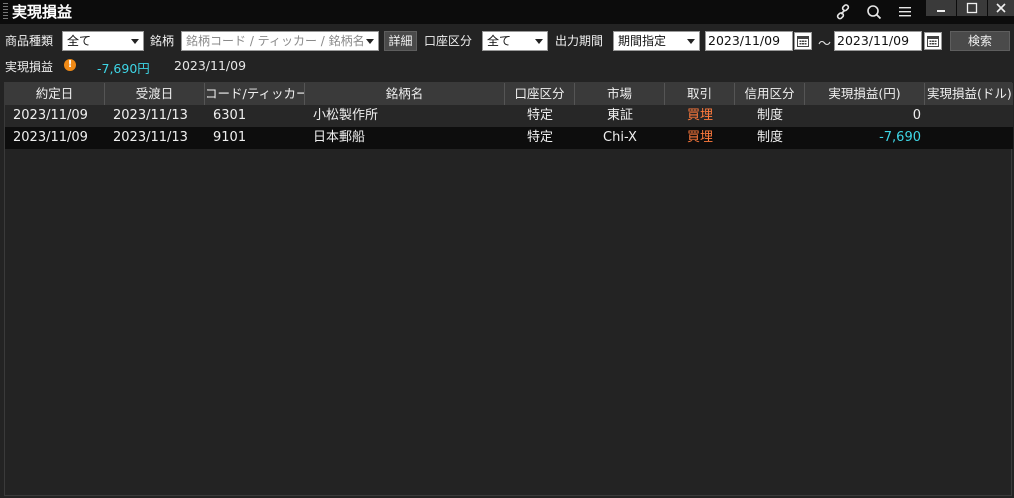 Image resolution: width=1014 pixels, height=498 pixels. What do you see at coordinates (980, 41) in the screenshot?
I see `search-button: 検索` at bounding box center [980, 41].